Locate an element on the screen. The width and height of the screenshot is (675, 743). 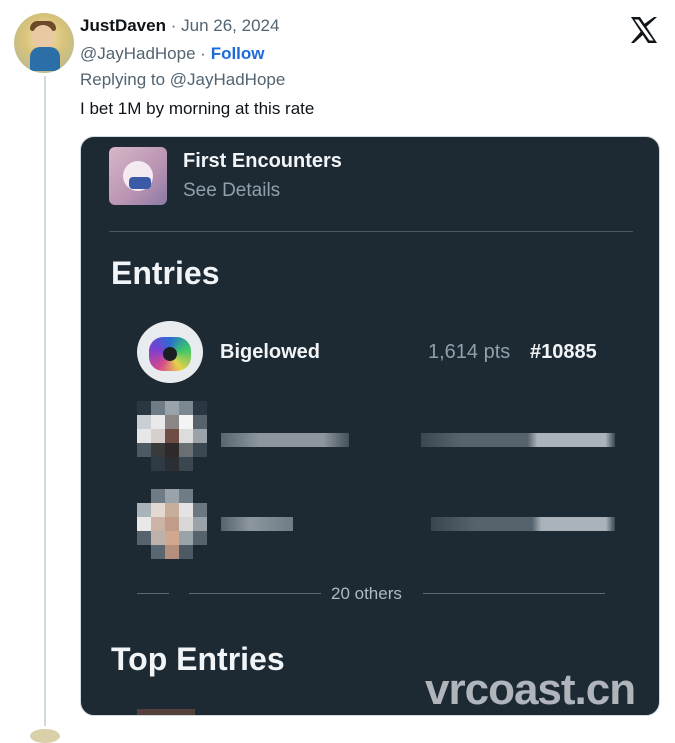
entry-points: 1,614 pts is located at coordinates (469, 352).